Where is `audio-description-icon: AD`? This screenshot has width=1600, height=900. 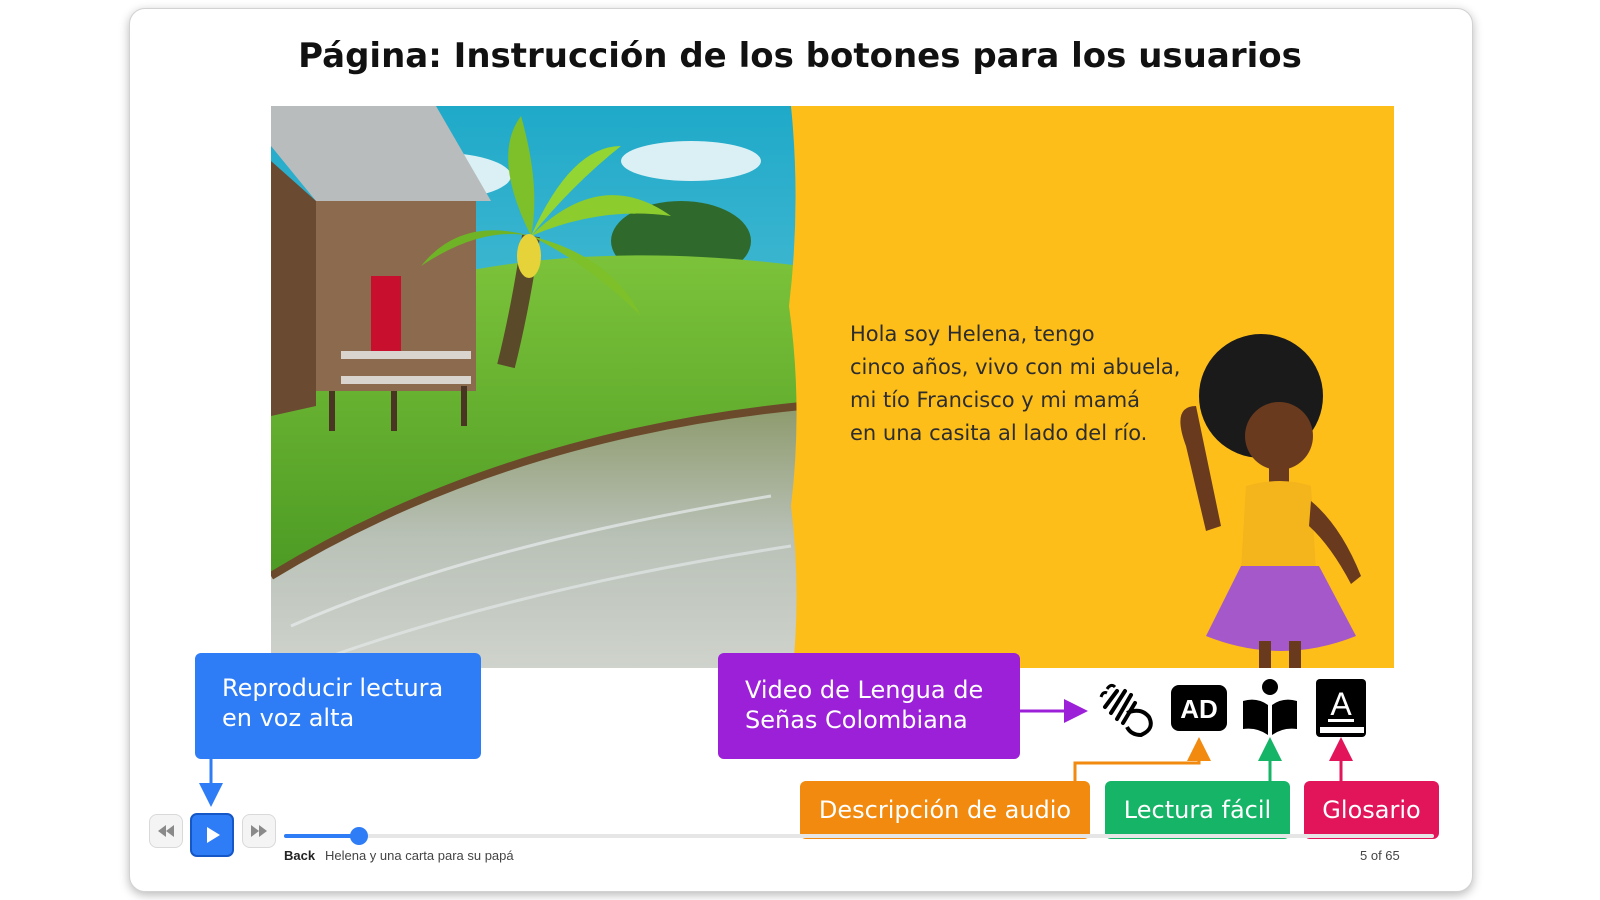
audio-description-icon: AD is located at coordinates (1199, 708).